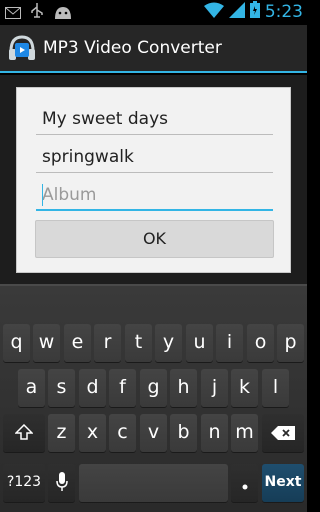 The width and height of the screenshot is (320, 512). Describe the element at coordinates (122, 433) in the screenshot. I see `key-c: c` at that location.